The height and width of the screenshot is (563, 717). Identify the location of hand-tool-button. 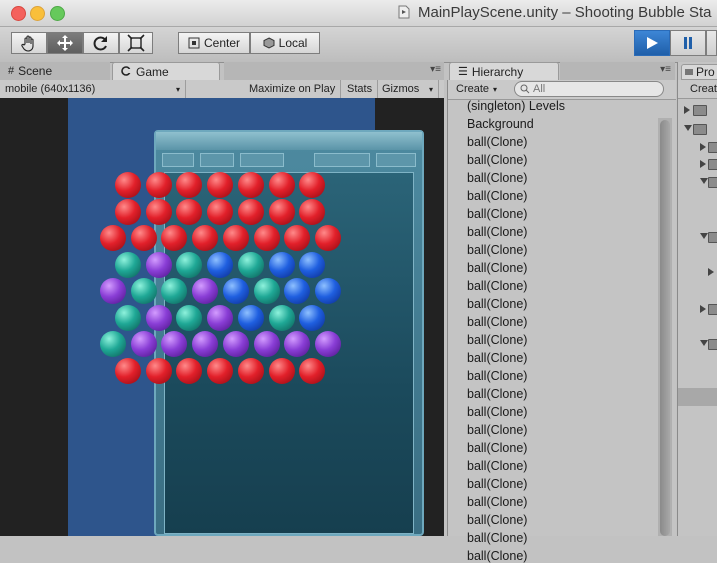
(29, 43).